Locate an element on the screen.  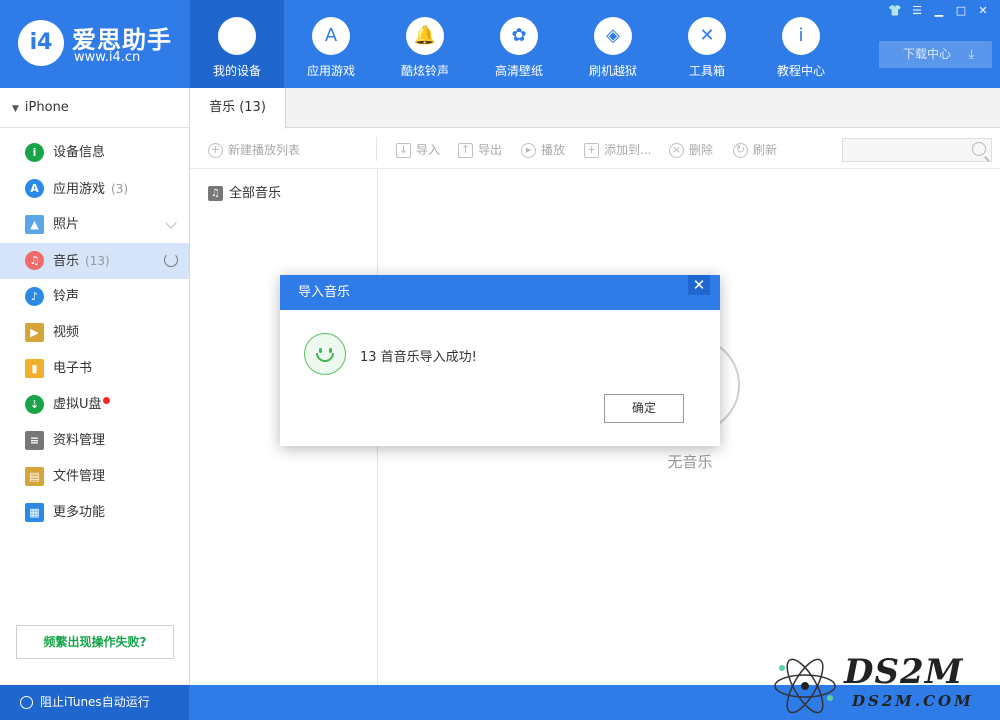
help-button: 频繁出现操作失败? is located at coordinates (95, 642).